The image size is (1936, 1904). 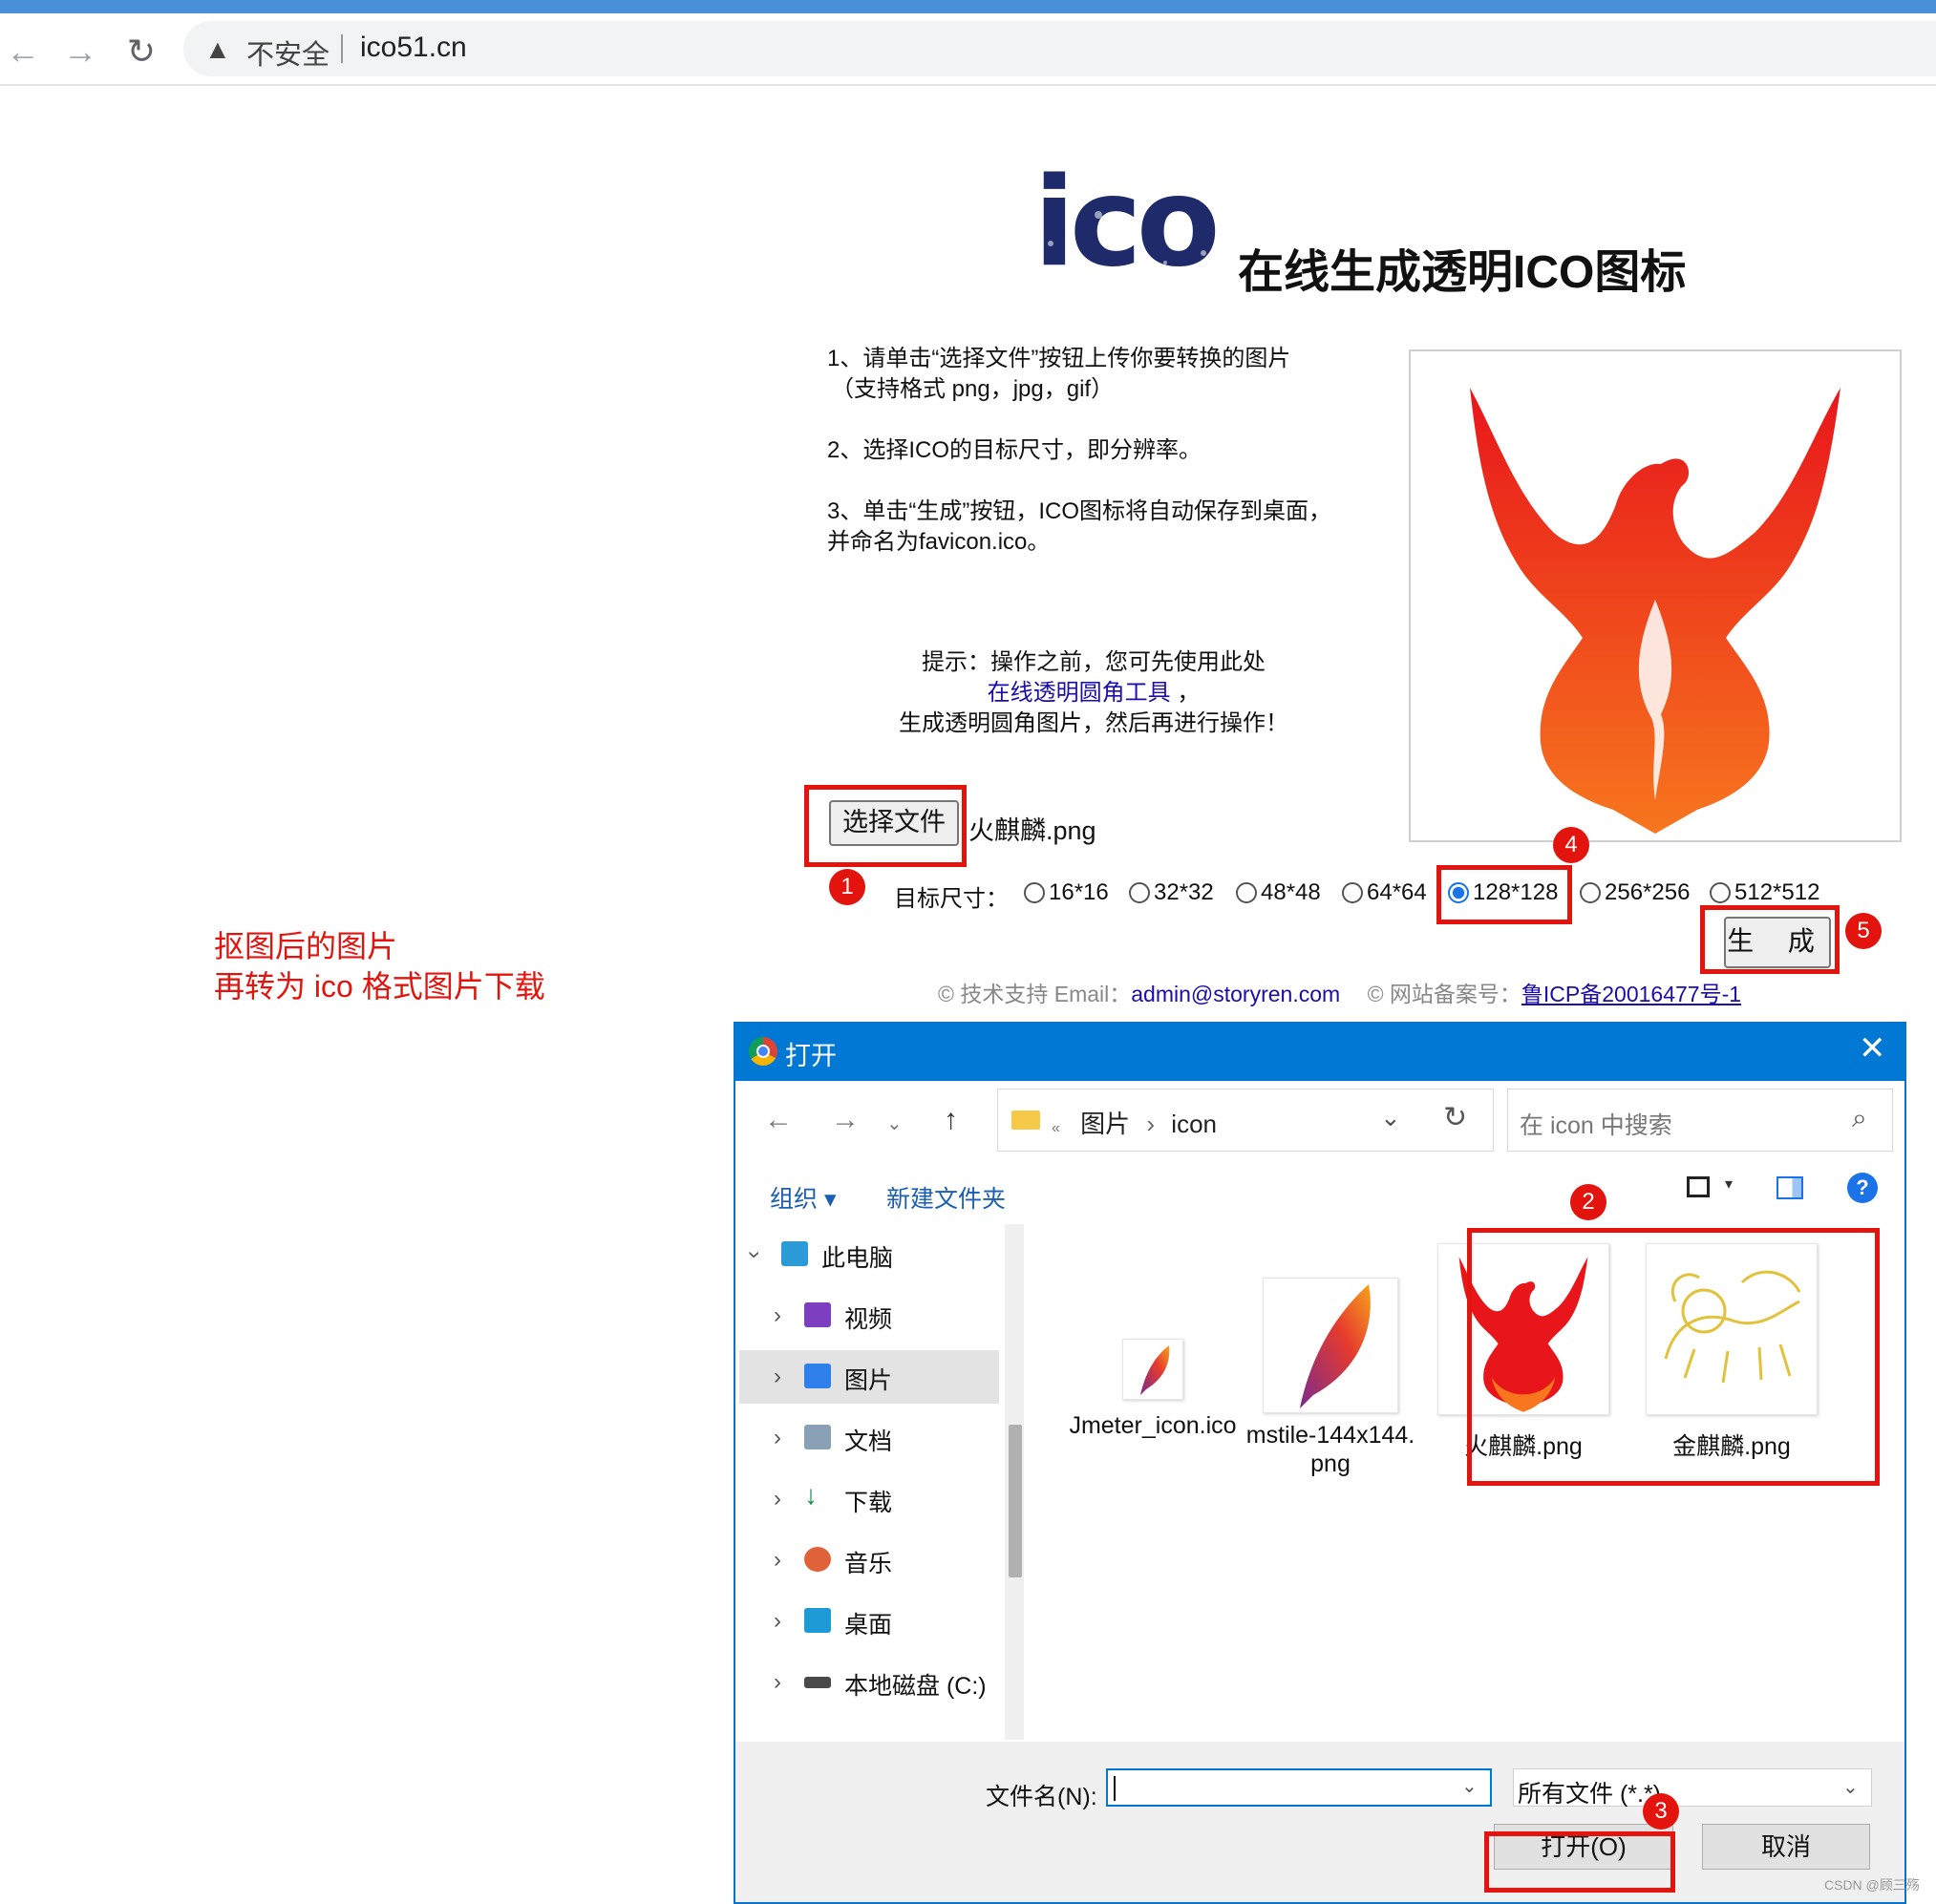 I want to click on sidebar-item-desktop: › 桌面, so click(x=869, y=1621).